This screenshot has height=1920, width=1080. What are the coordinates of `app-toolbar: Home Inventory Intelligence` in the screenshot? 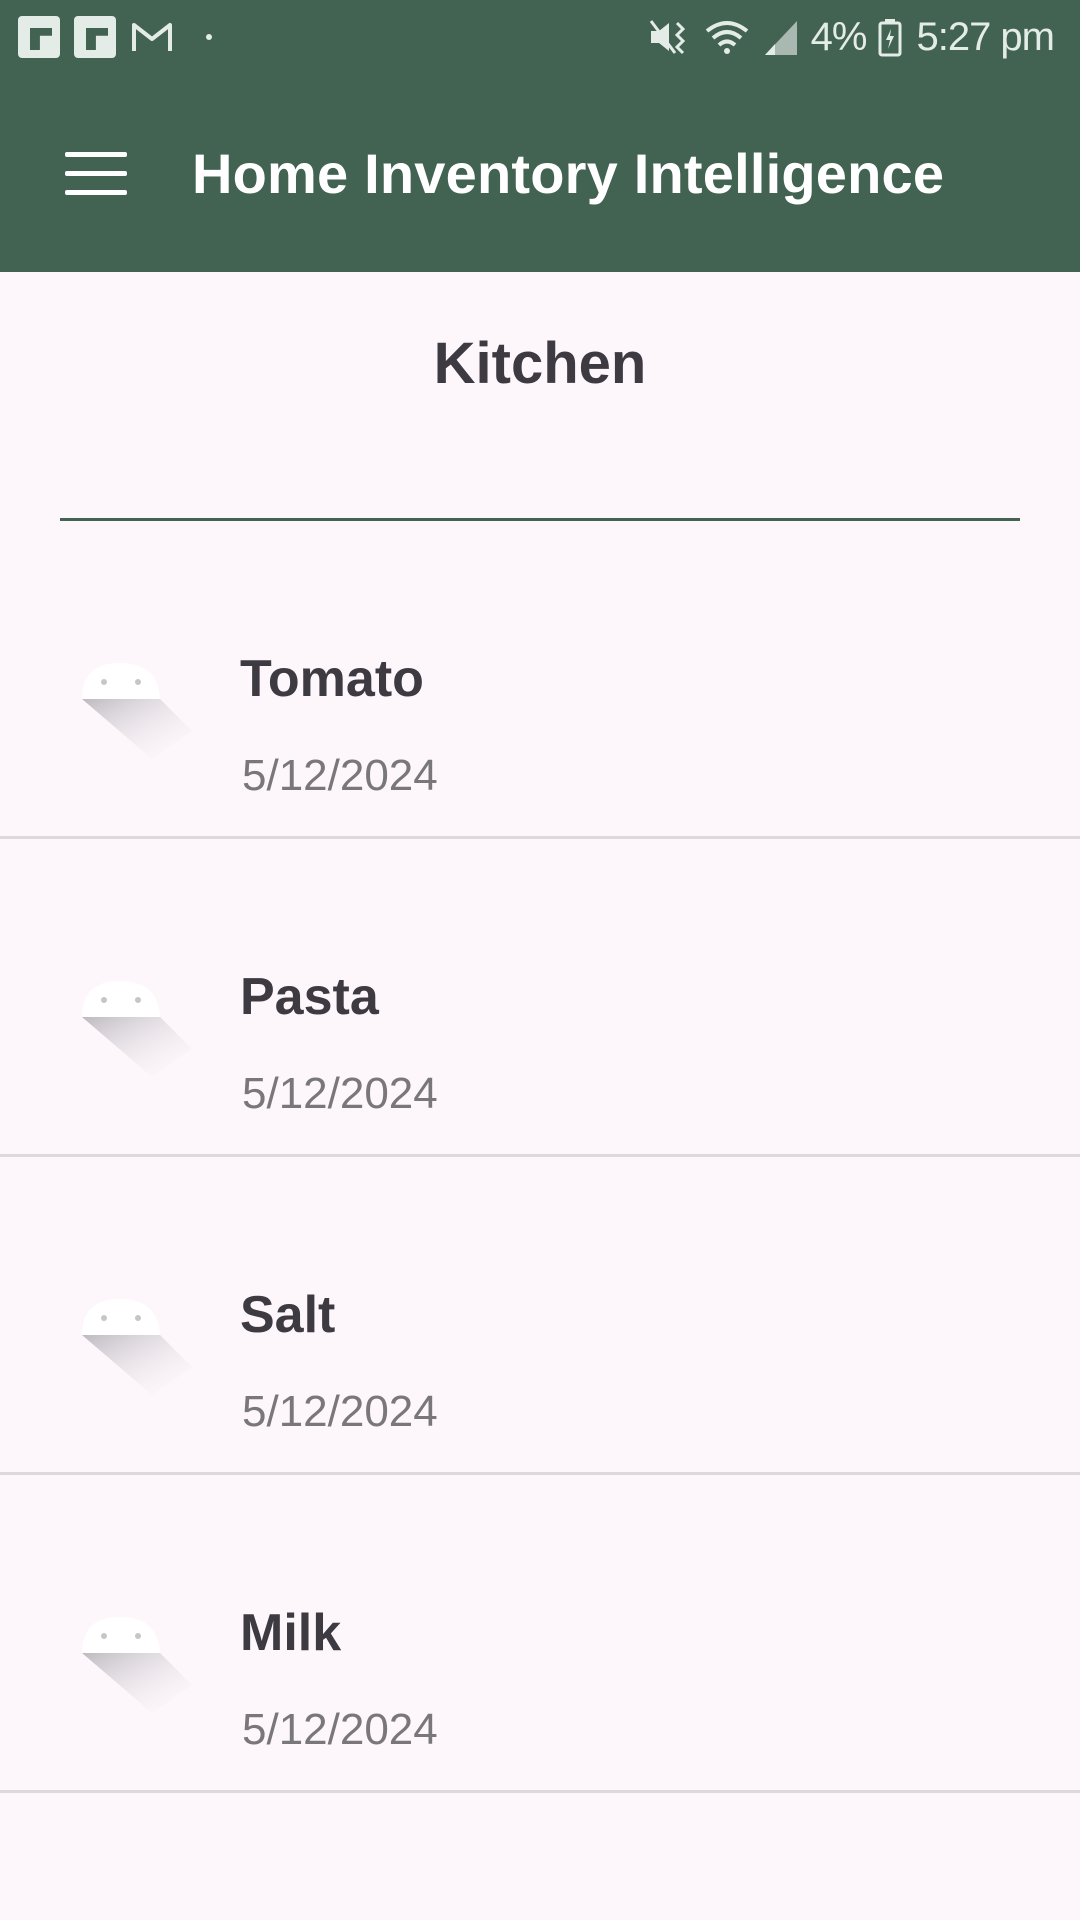 It's located at (540, 173).